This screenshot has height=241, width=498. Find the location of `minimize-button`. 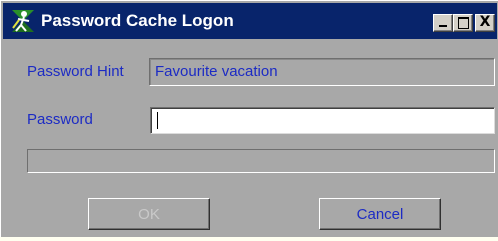

minimize-button is located at coordinates (443, 23).